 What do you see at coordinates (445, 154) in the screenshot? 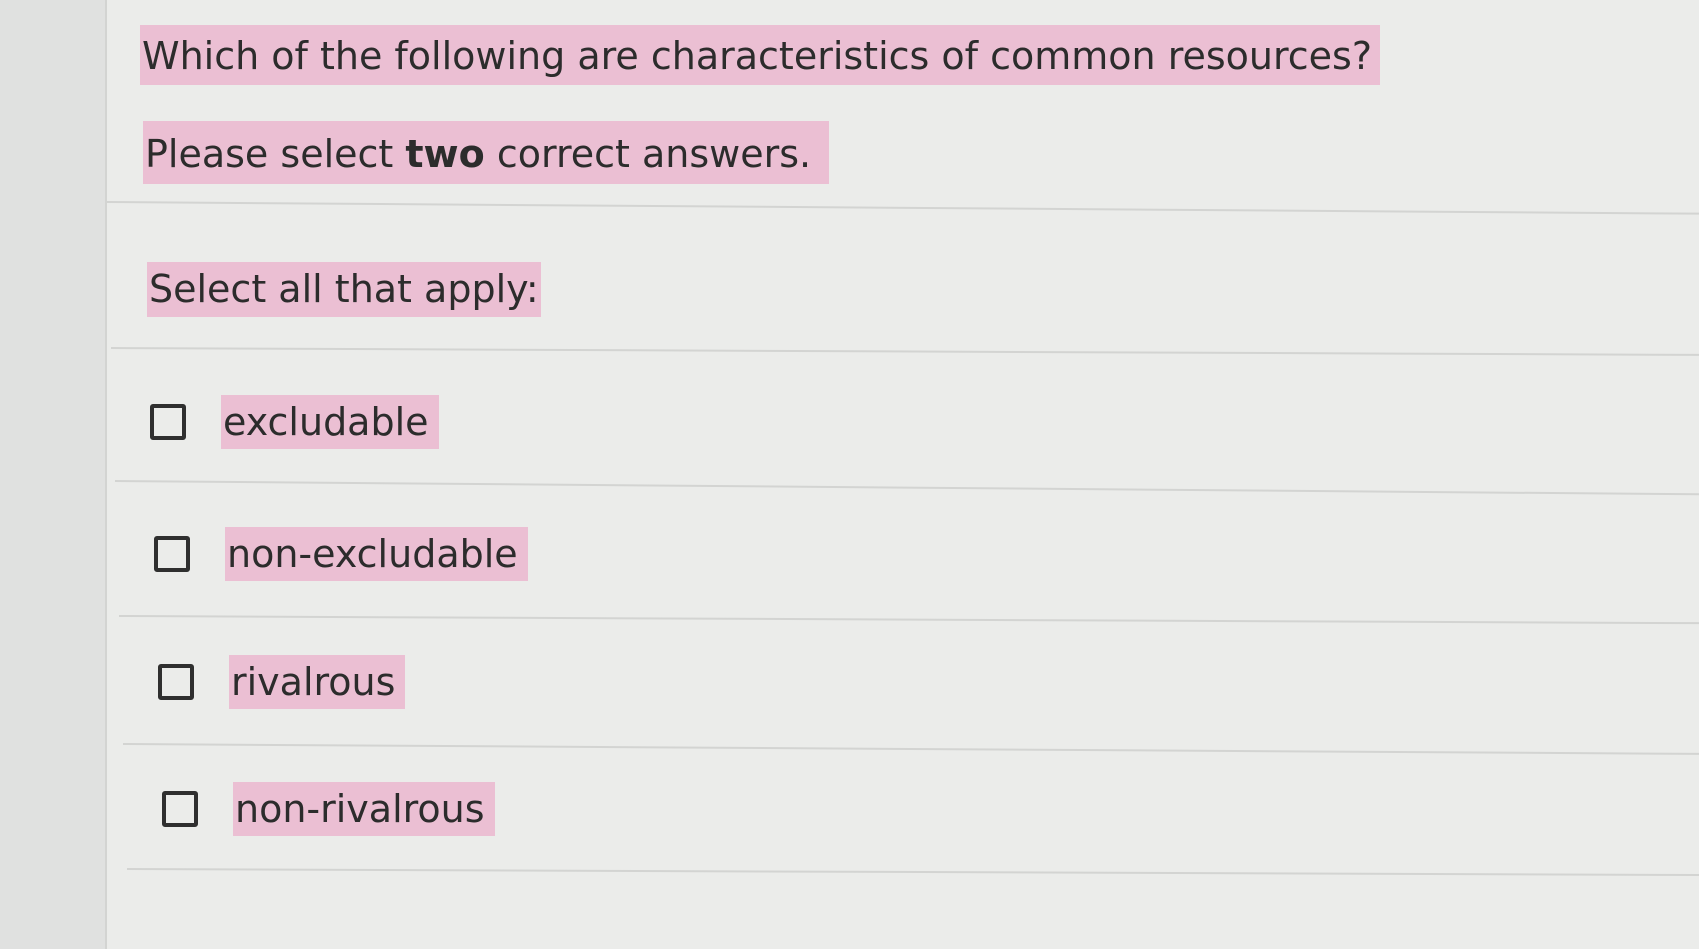
I see `instruction-emphasis: two` at bounding box center [445, 154].